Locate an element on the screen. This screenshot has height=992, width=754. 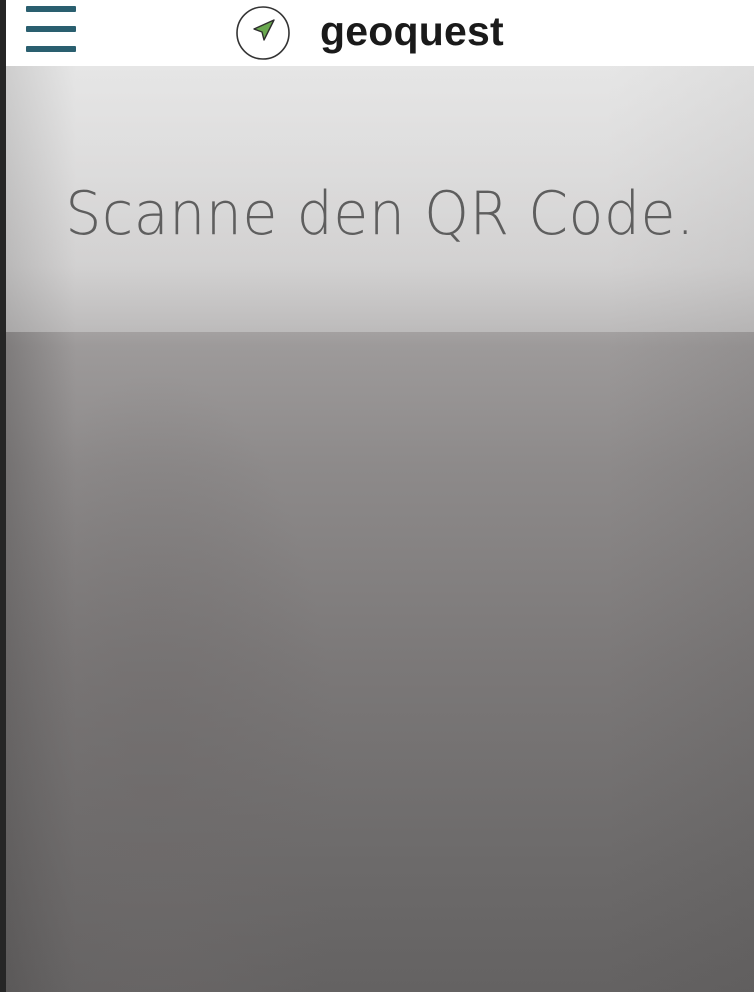
hamburger-menu-icon is located at coordinates (52, 29).